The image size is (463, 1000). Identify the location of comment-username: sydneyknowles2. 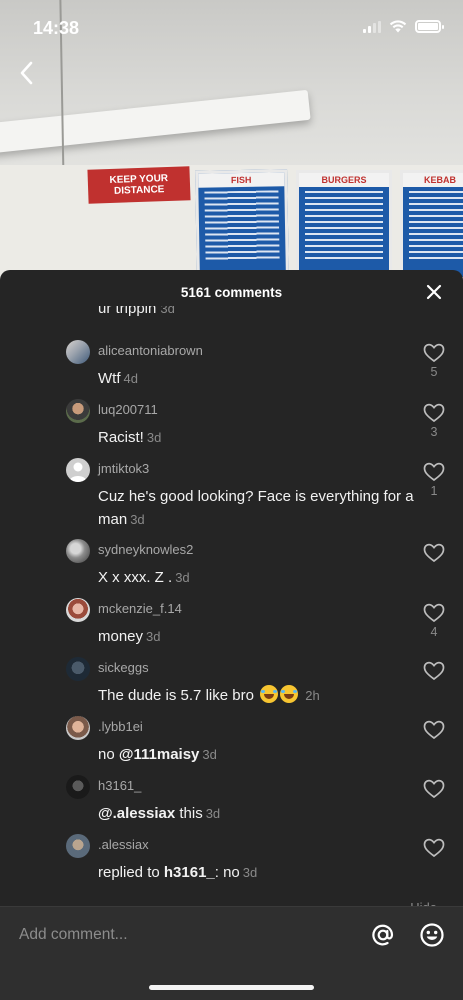
(145, 549).